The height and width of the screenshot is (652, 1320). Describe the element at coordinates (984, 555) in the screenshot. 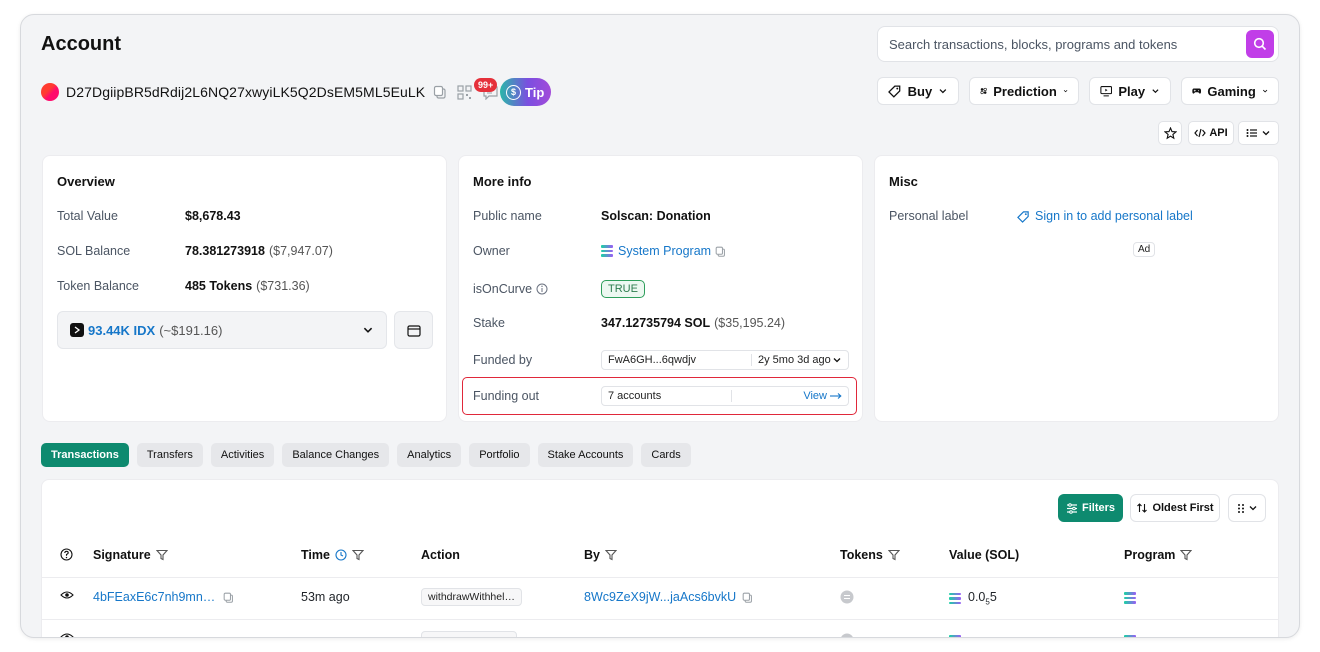

I see `value-header-label: Value (SOL)` at that location.